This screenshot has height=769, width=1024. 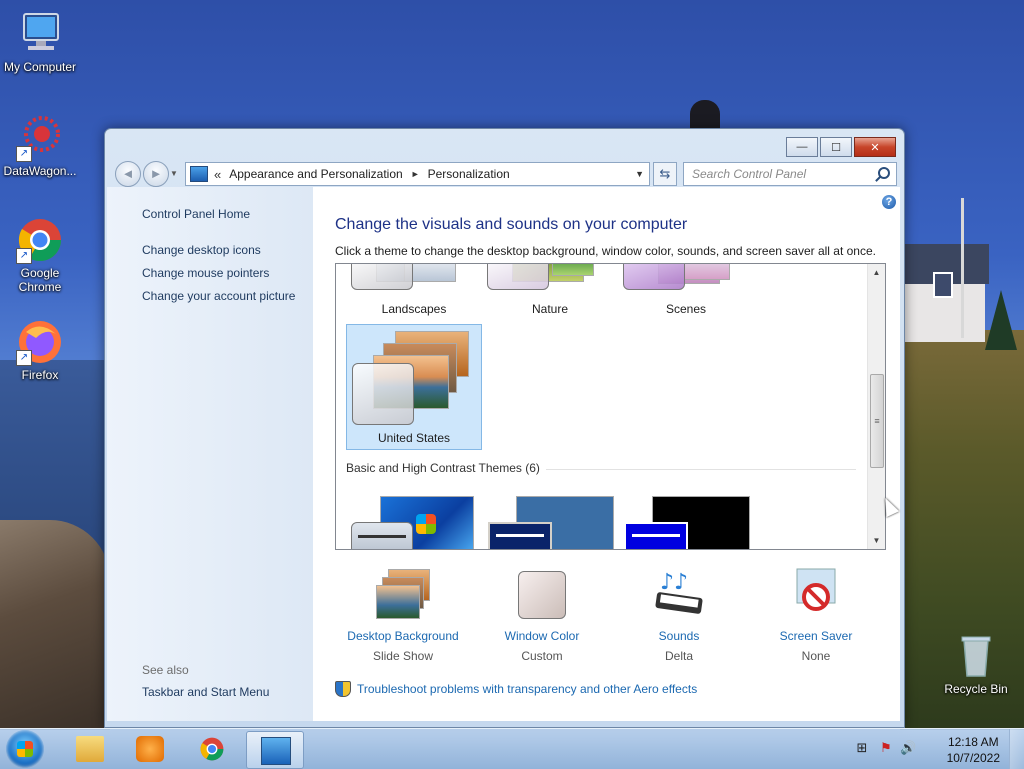 What do you see at coordinates (315, 174) in the screenshot?
I see `breadcrumb-appearance: Appearance and Personalization` at bounding box center [315, 174].